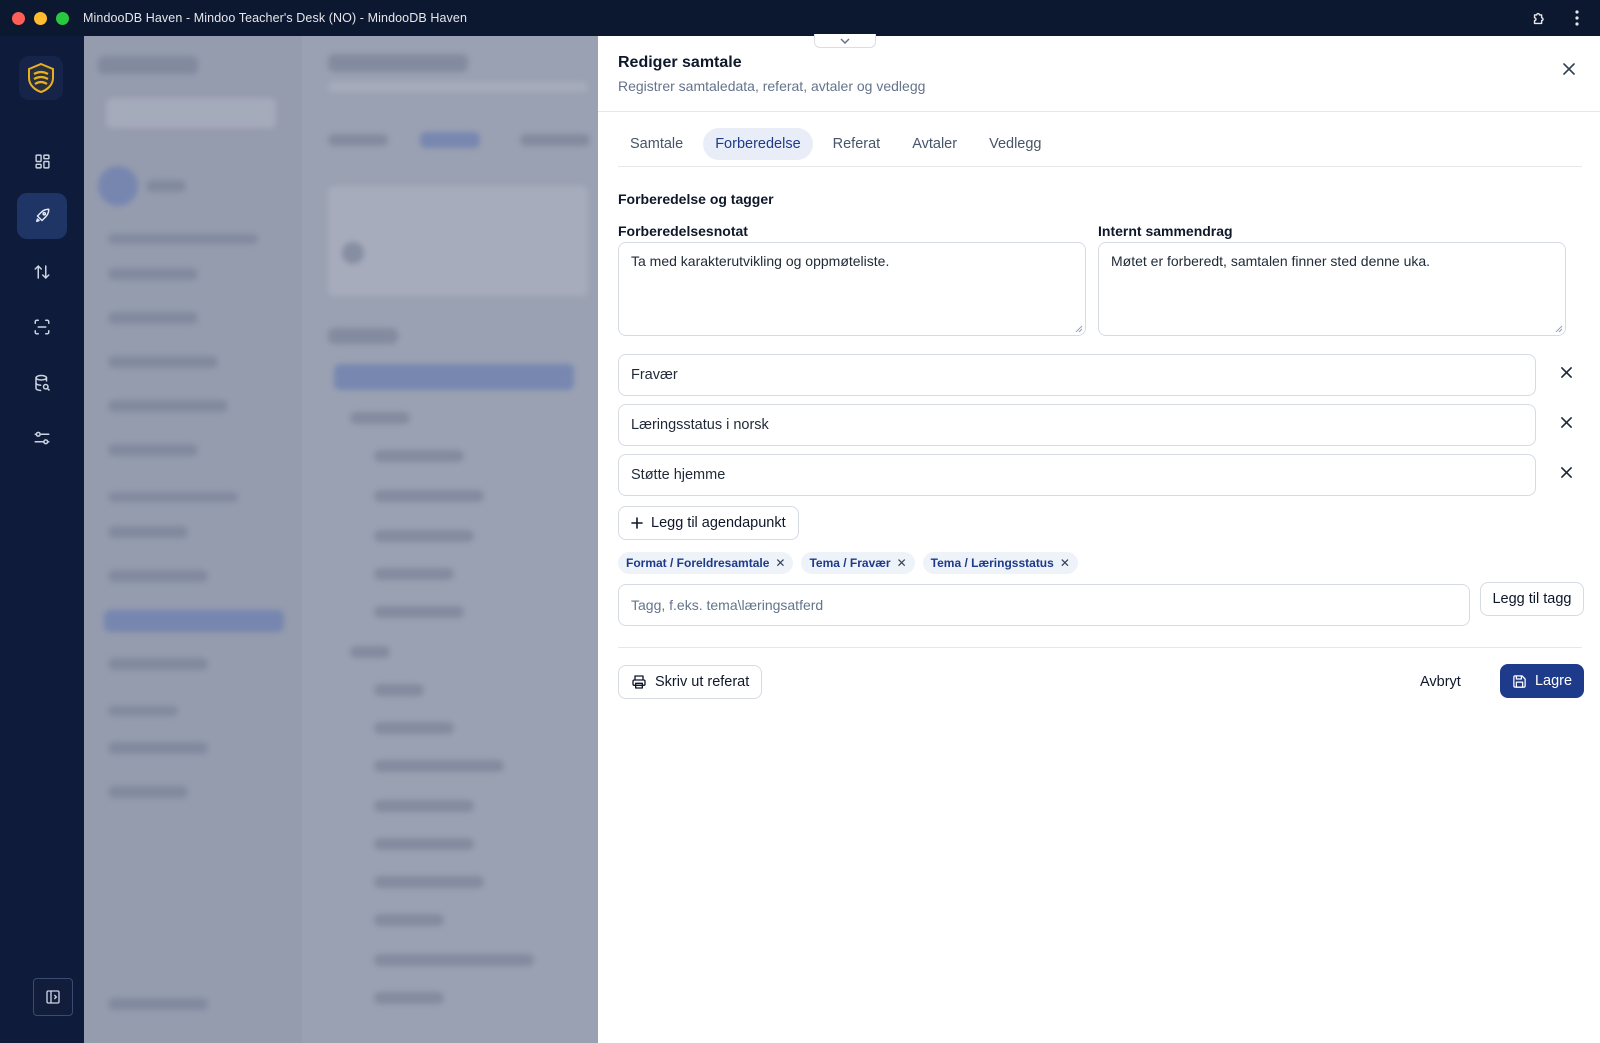 The height and width of the screenshot is (1043, 1600). What do you see at coordinates (1440, 682) in the screenshot?
I see `cancel-button: Avbryt` at bounding box center [1440, 682].